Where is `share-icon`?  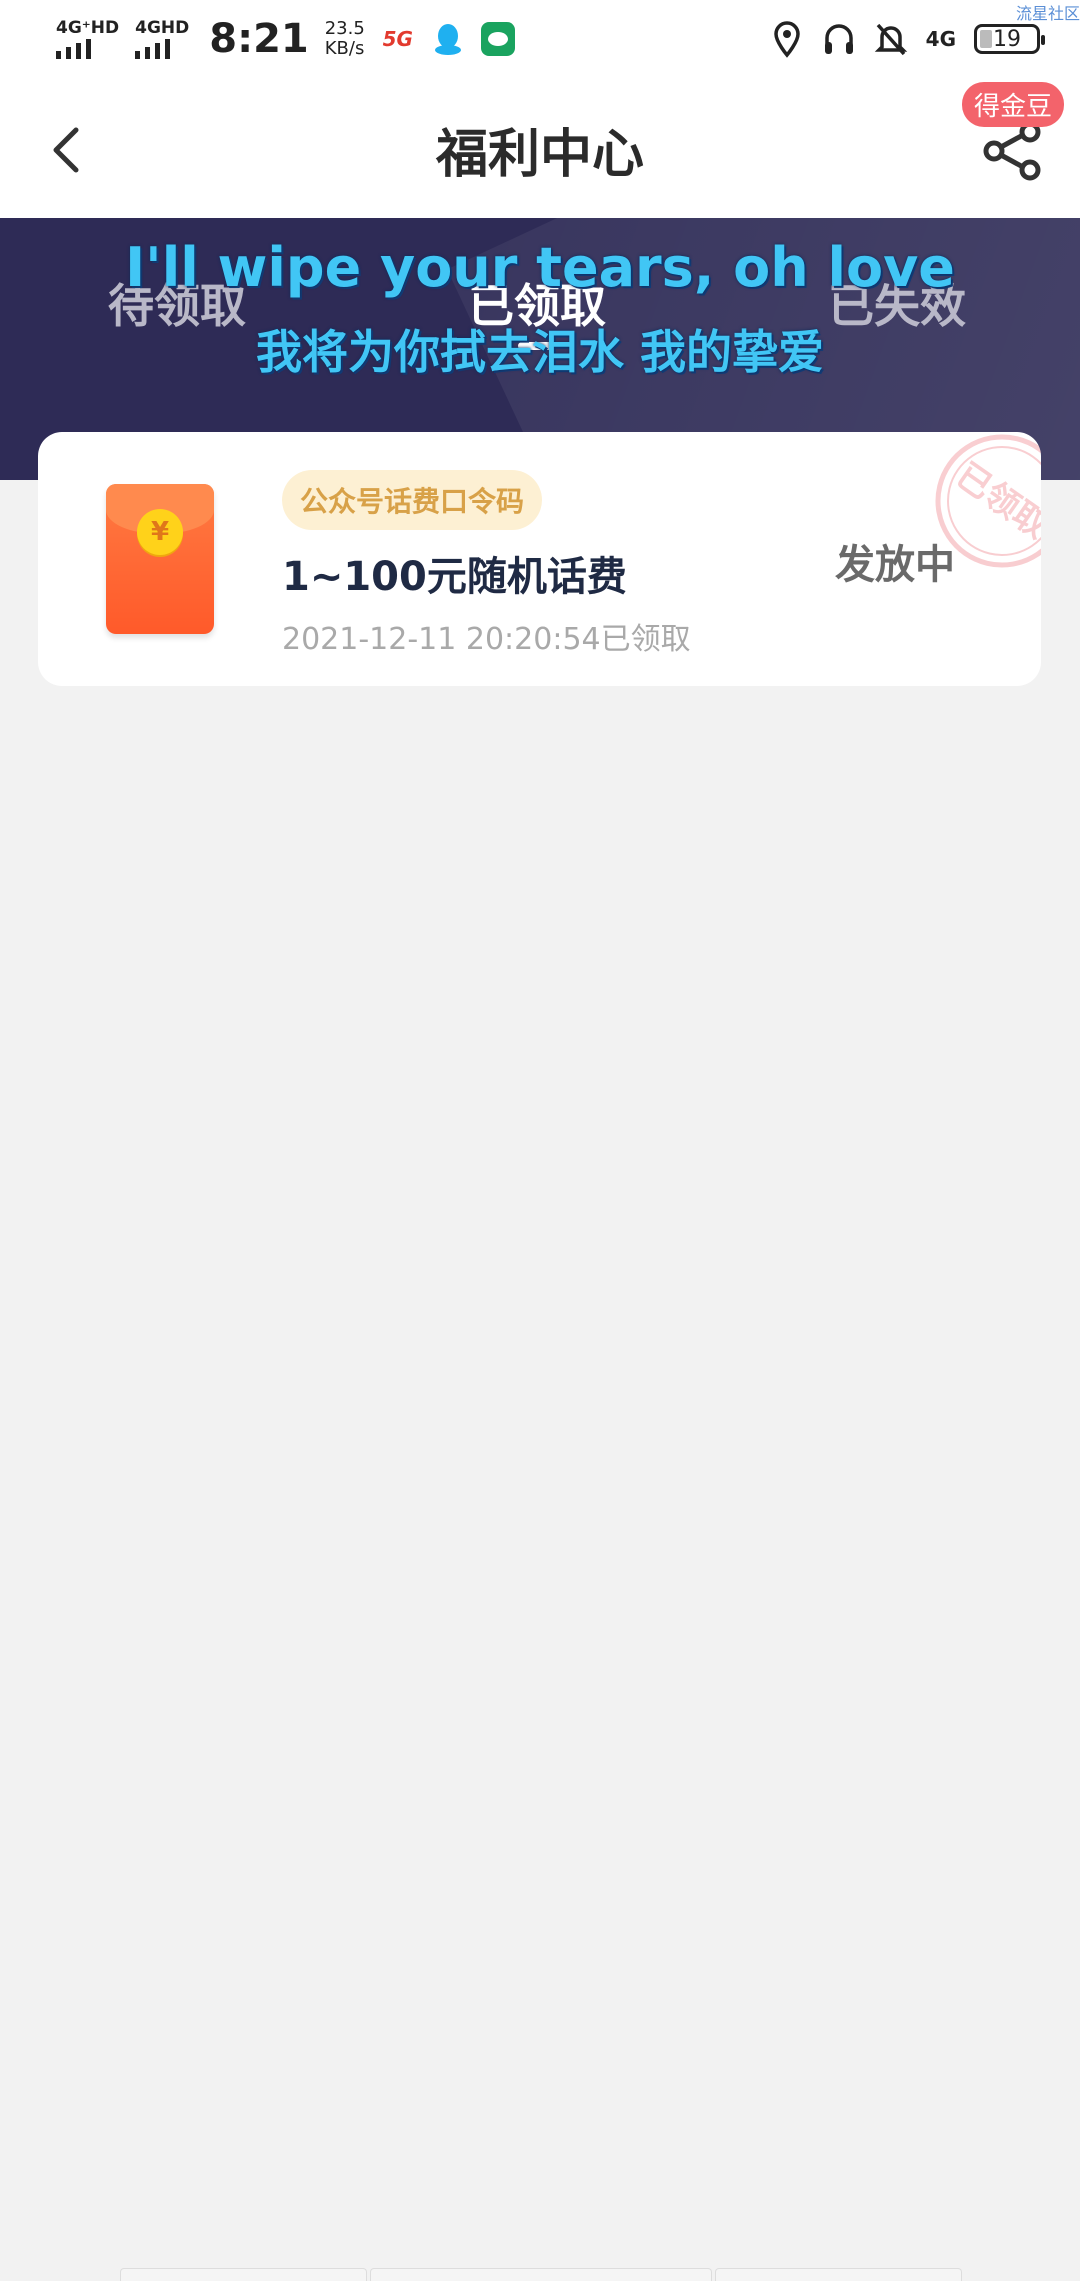
share-icon is located at coordinates (1013, 151).